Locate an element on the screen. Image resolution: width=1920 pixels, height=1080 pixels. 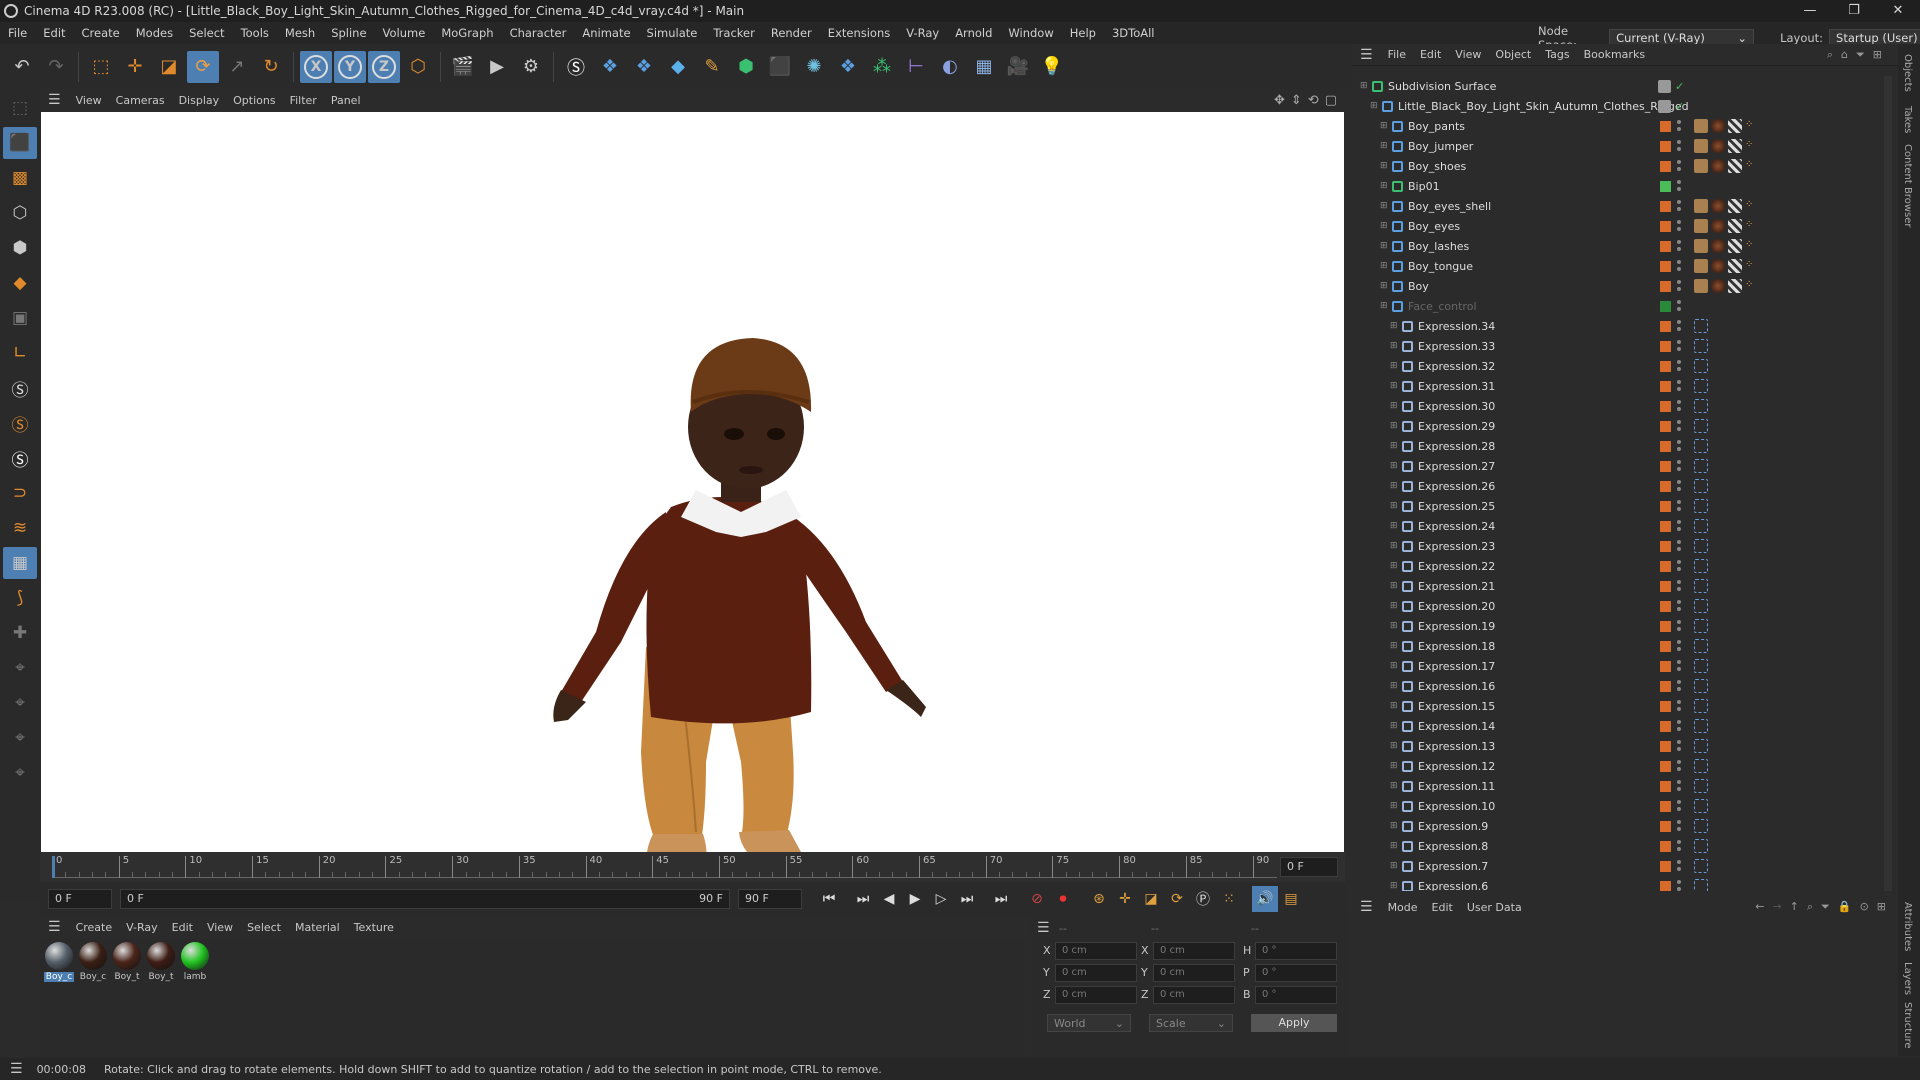
sculpt-icon: ✚ is located at coordinates (20, 633).